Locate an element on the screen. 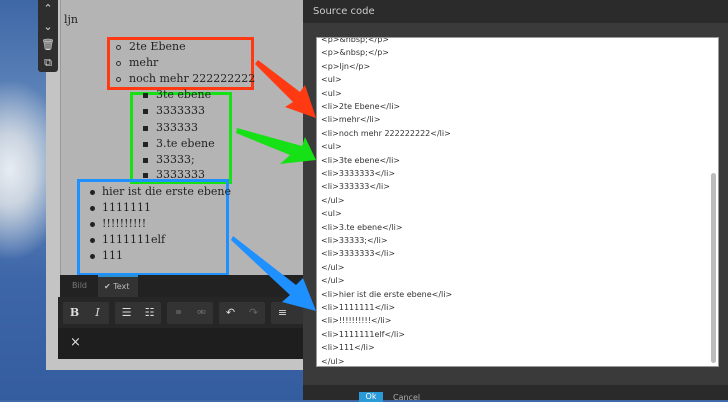 Image resolution: width=728 pixels, height=402 pixels. red-arrow is located at coordinates (285, 89).